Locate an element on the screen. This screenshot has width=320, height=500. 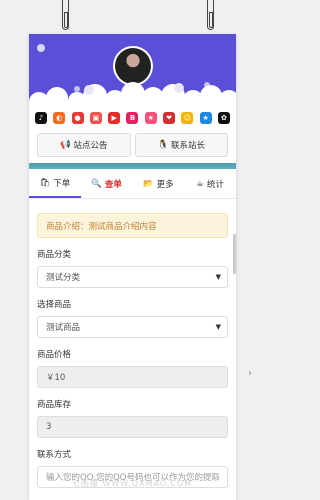
clouds-decoration is located at coordinates (132, 94).